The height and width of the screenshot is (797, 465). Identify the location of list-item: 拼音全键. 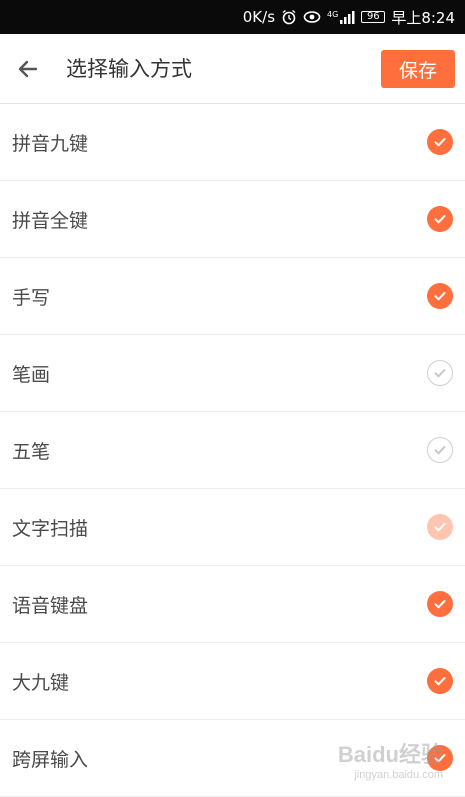
(232, 219).